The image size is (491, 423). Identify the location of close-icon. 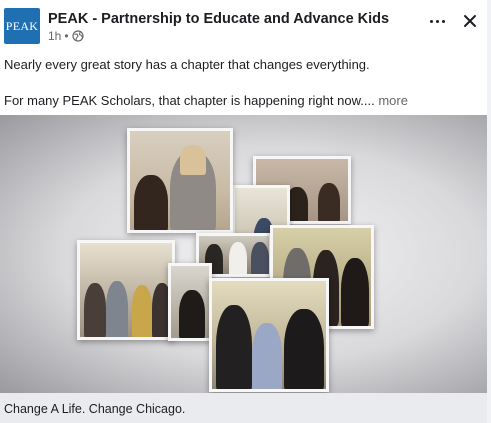
(470, 21).